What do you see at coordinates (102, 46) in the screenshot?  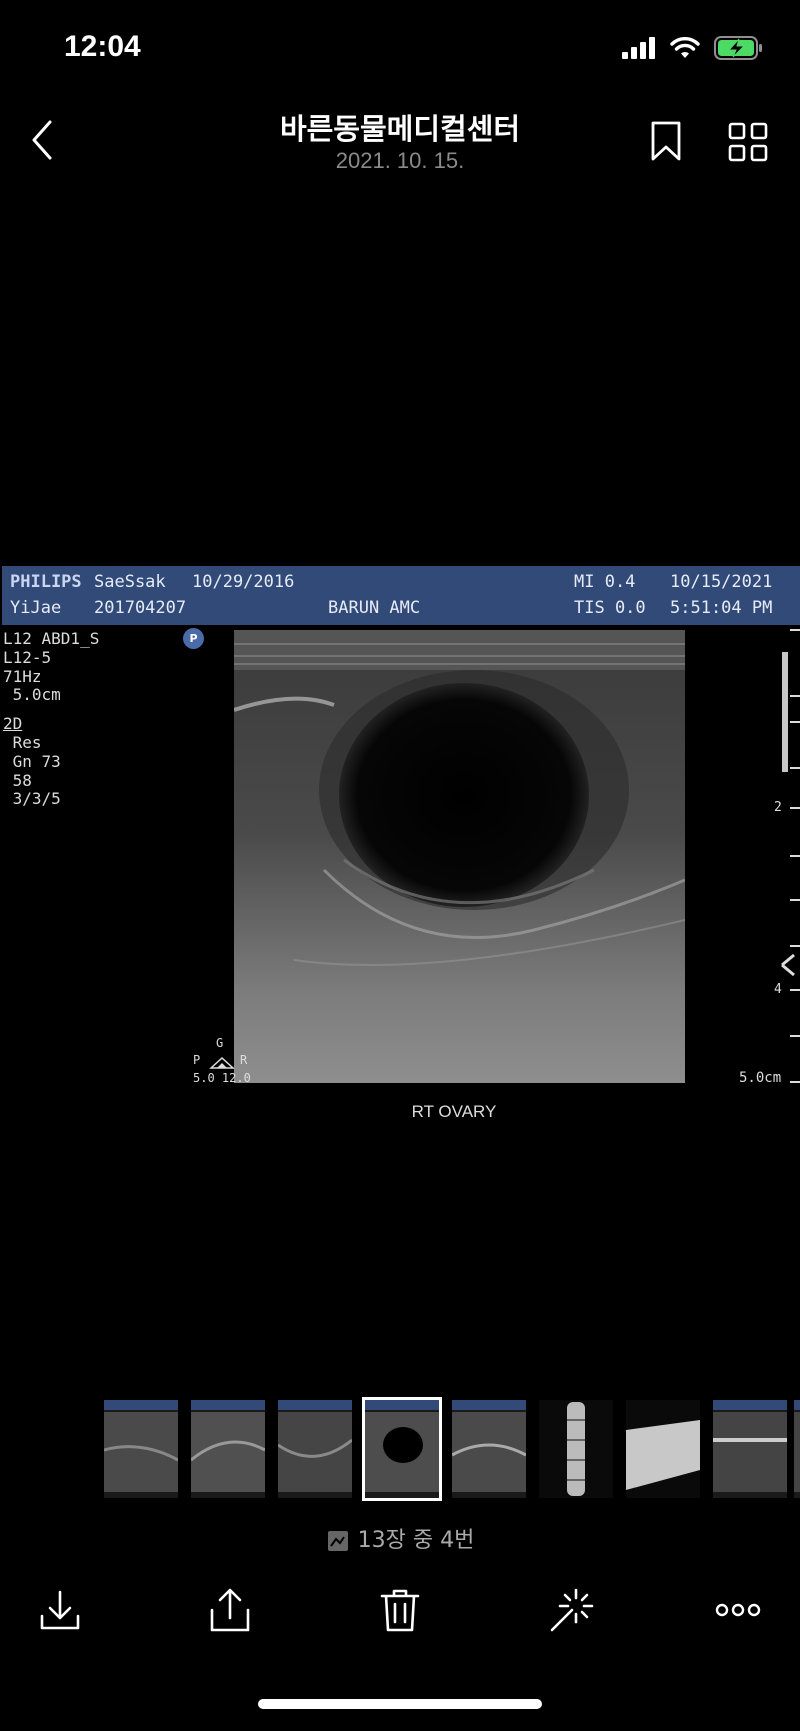 I see `status-time: 12:04` at bounding box center [102, 46].